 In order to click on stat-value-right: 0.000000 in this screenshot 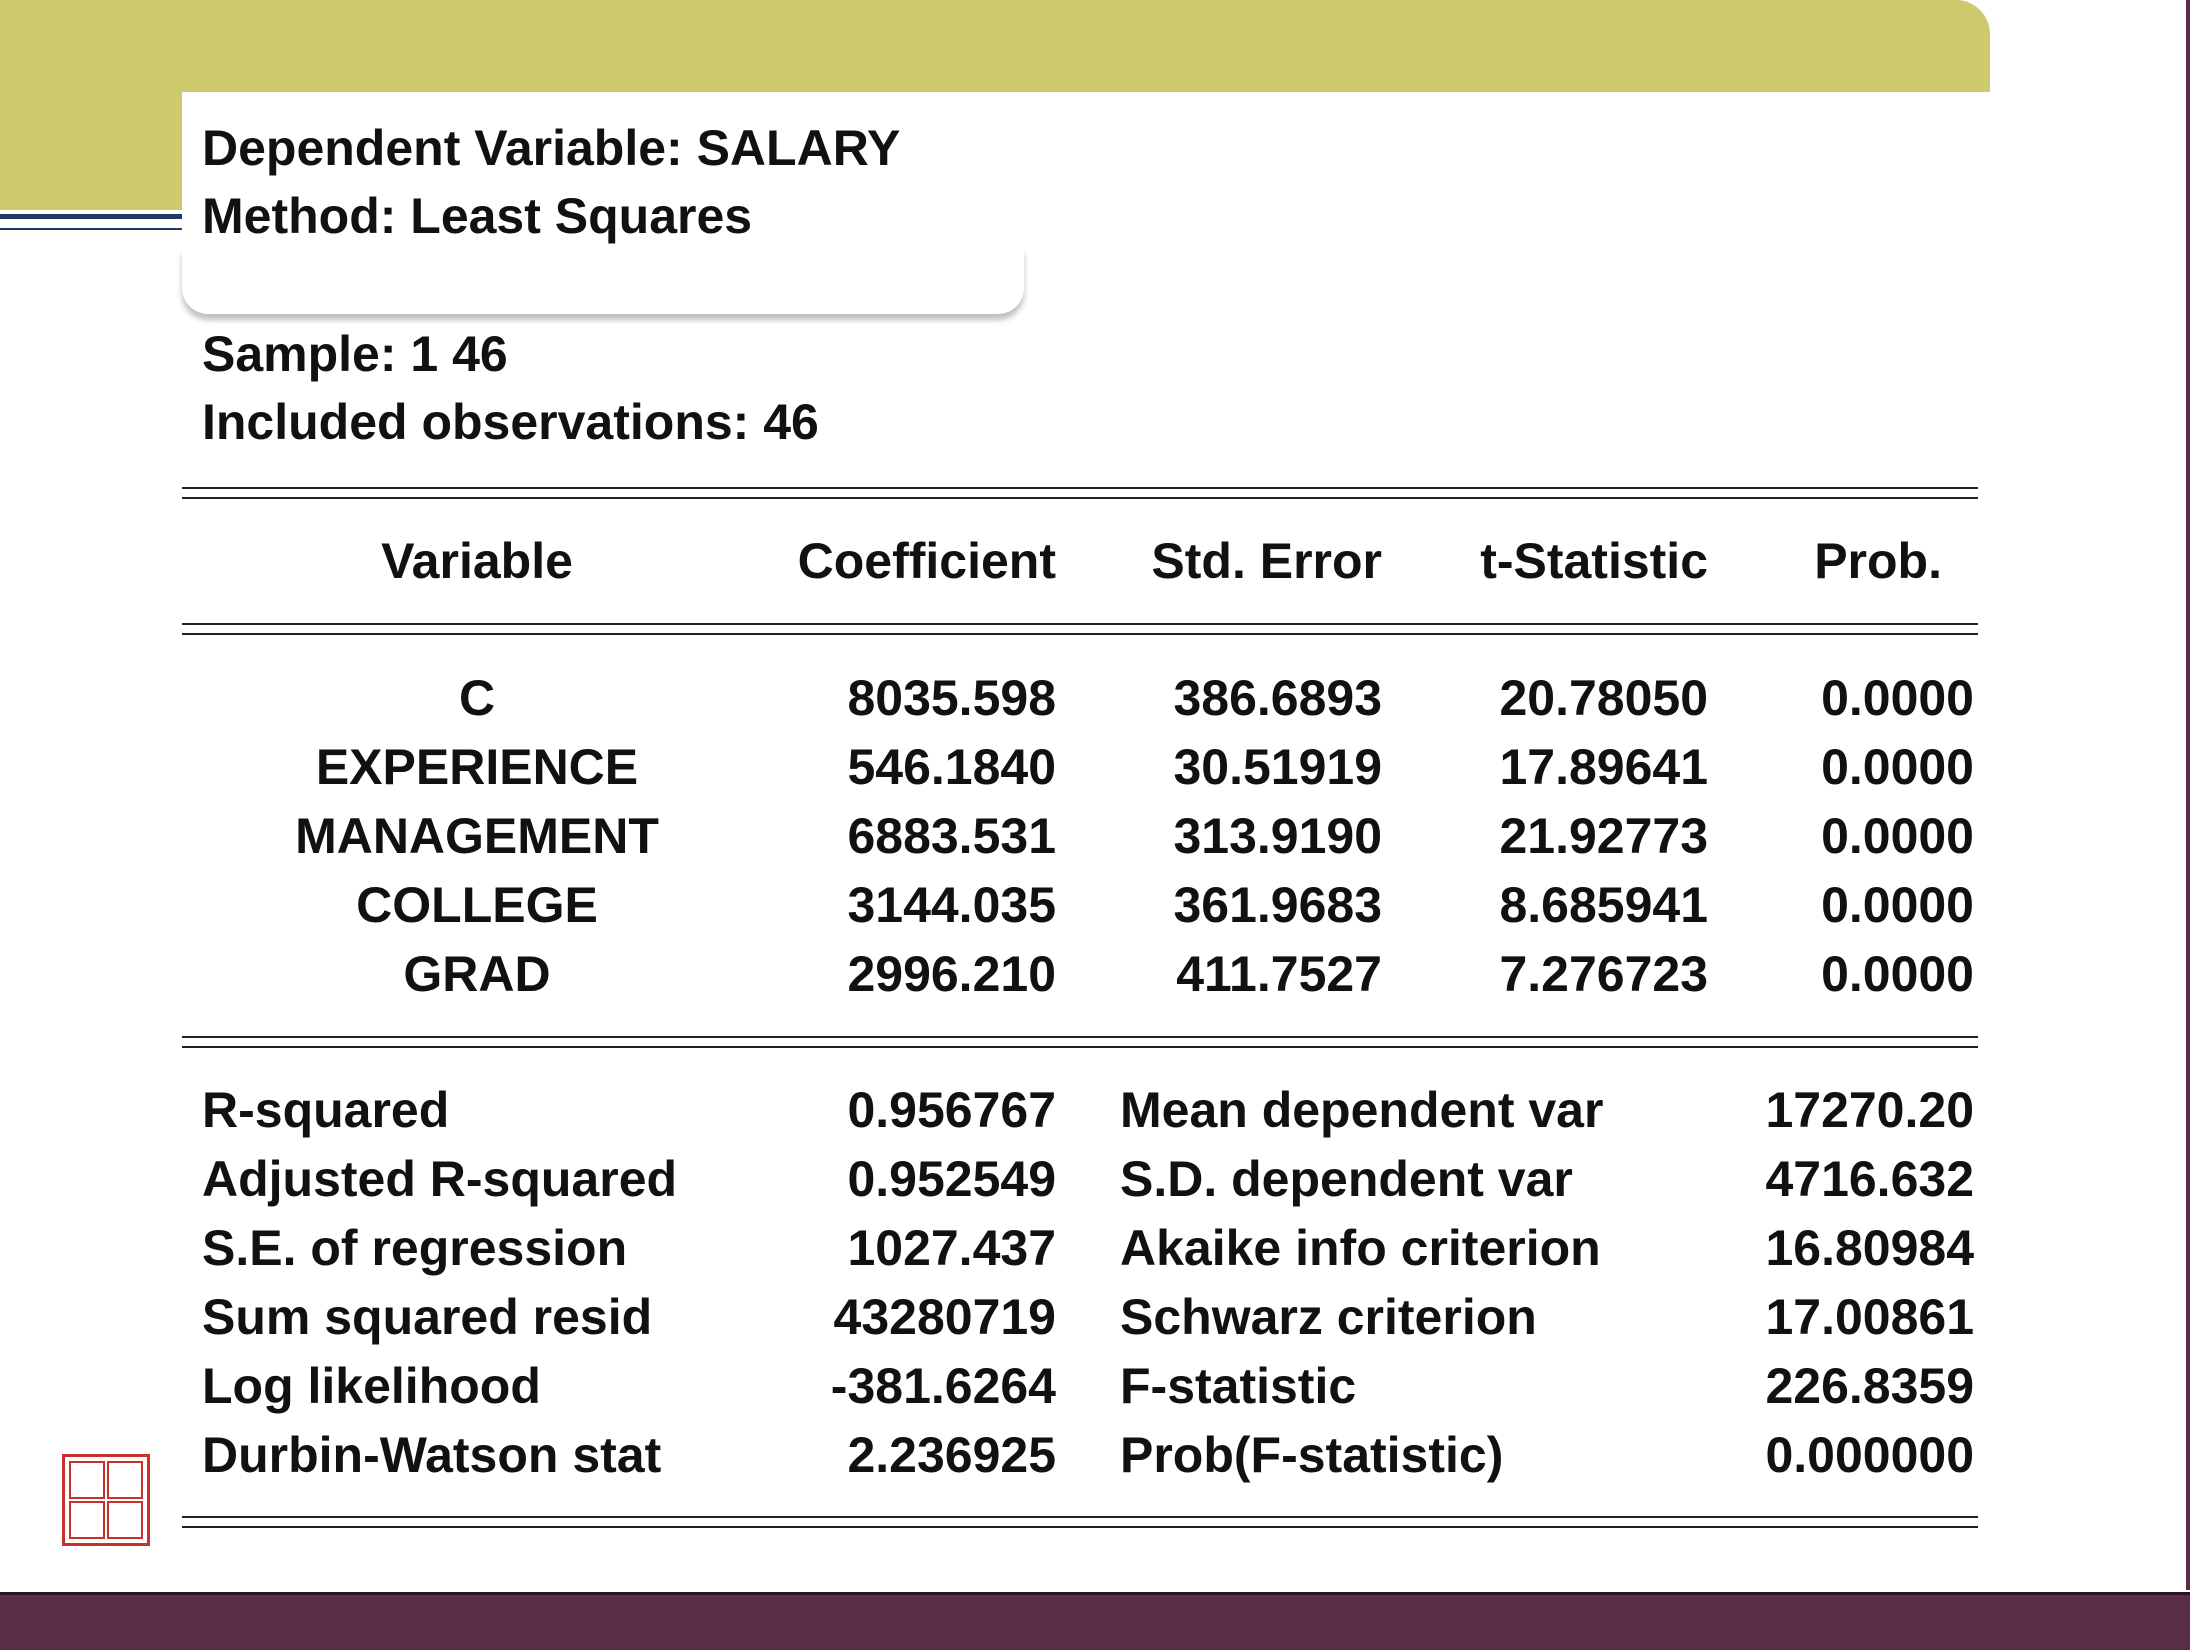, I will do `click(1869, 1455)`.